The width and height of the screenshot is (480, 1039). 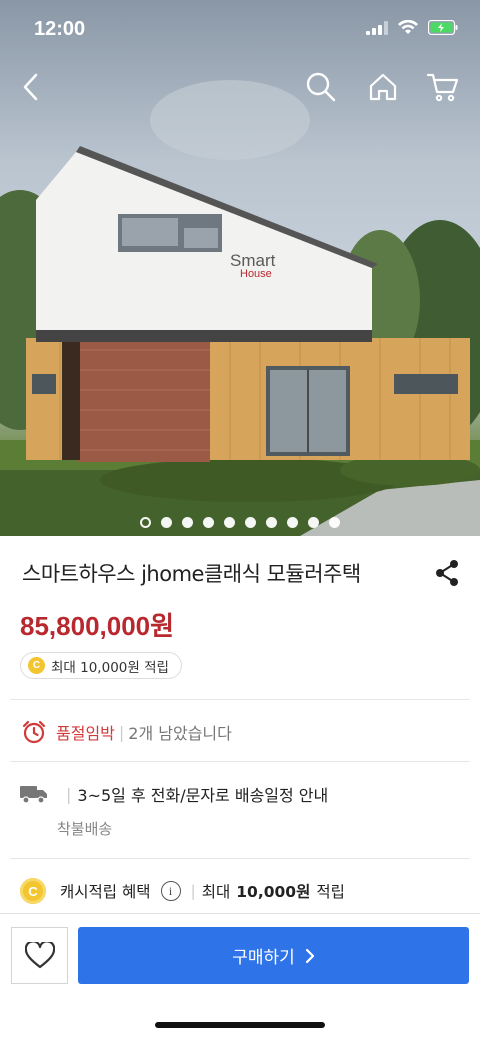 I want to click on buy-button: 구매하기, so click(x=273, y=955).